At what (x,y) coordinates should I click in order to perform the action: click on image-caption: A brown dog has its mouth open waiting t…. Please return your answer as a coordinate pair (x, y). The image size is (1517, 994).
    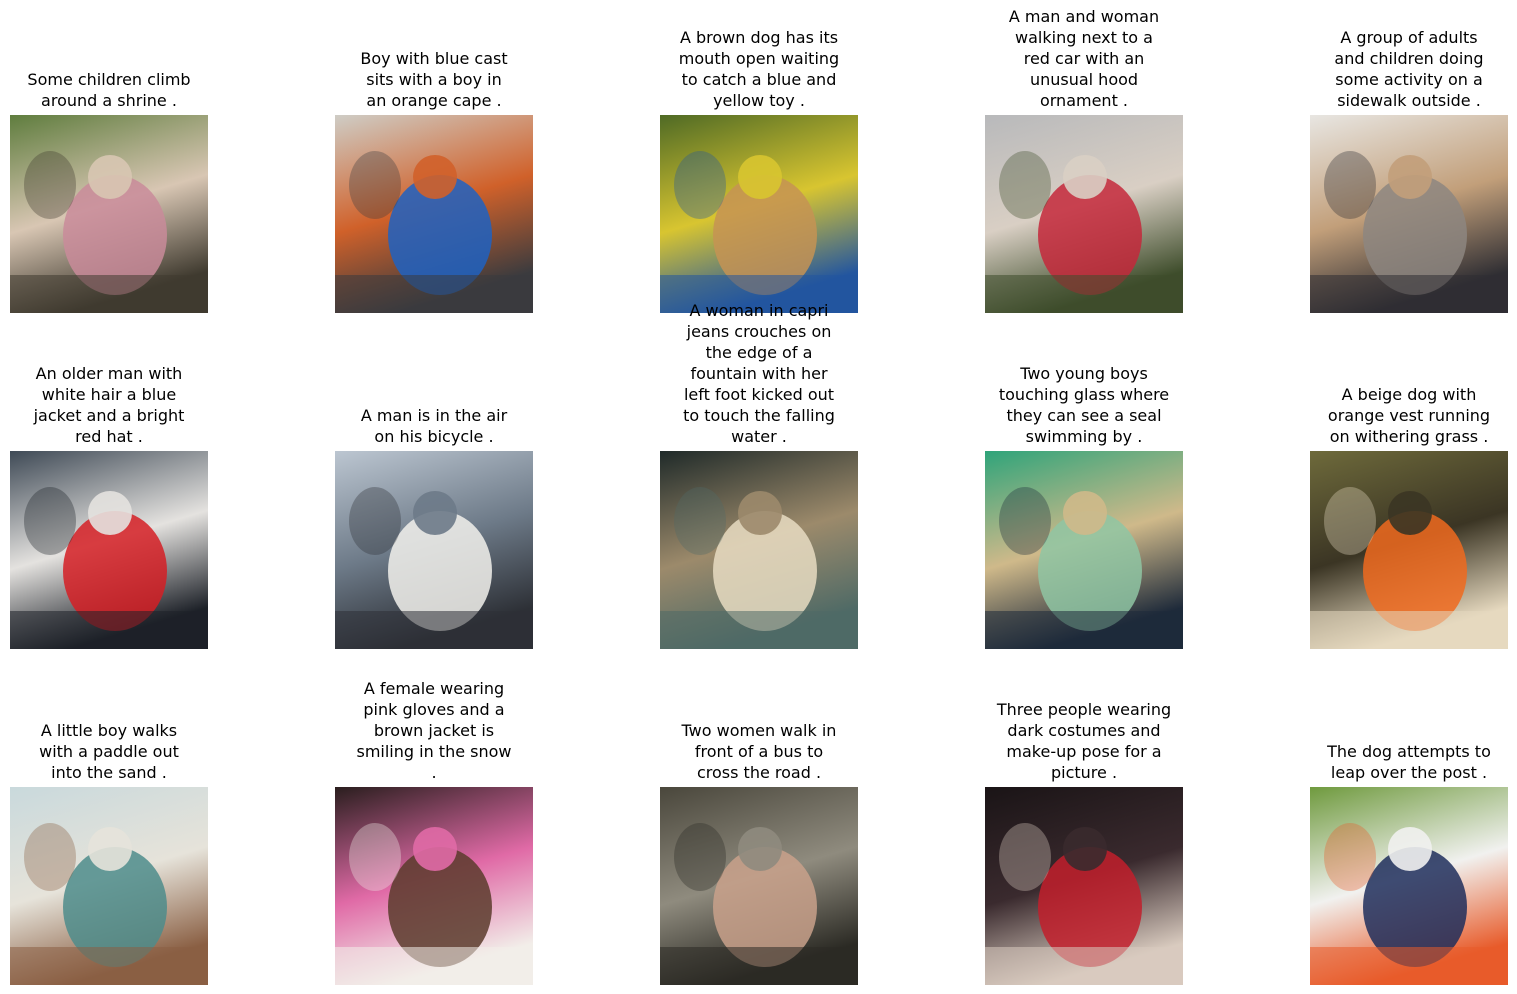
    Looking at the image, I should click on (759, 69).